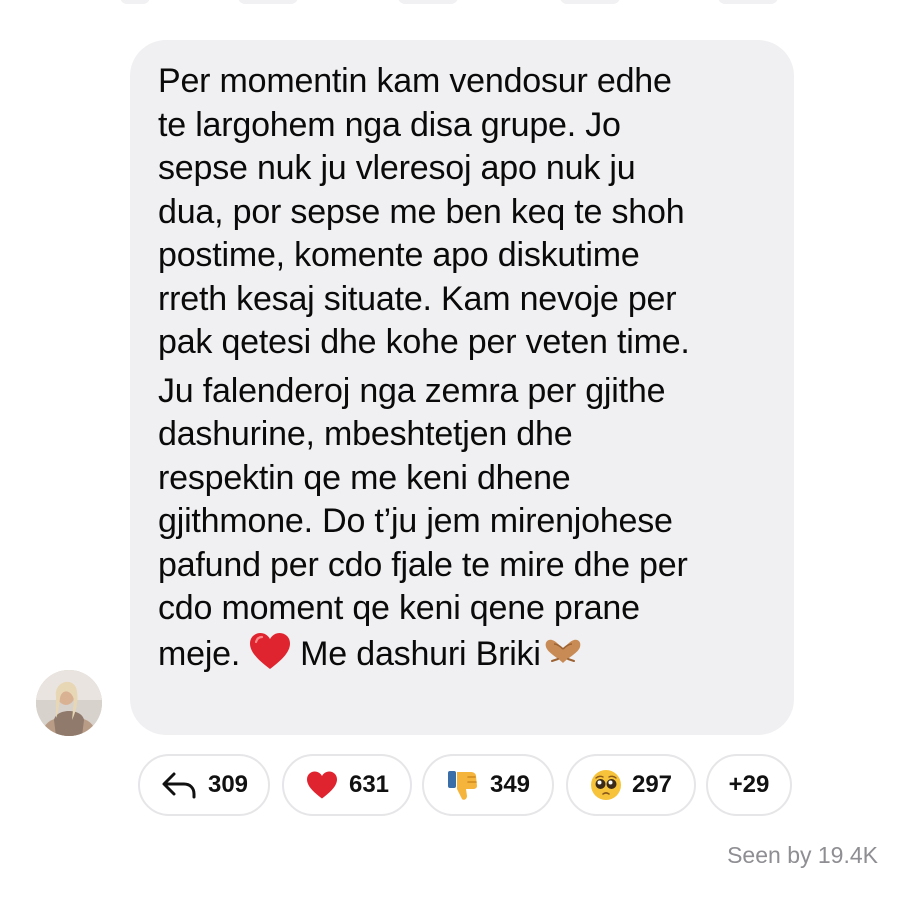 This screenshot has height=908, width=900. I want to click on pleading-face-icon, so click(605, 785).